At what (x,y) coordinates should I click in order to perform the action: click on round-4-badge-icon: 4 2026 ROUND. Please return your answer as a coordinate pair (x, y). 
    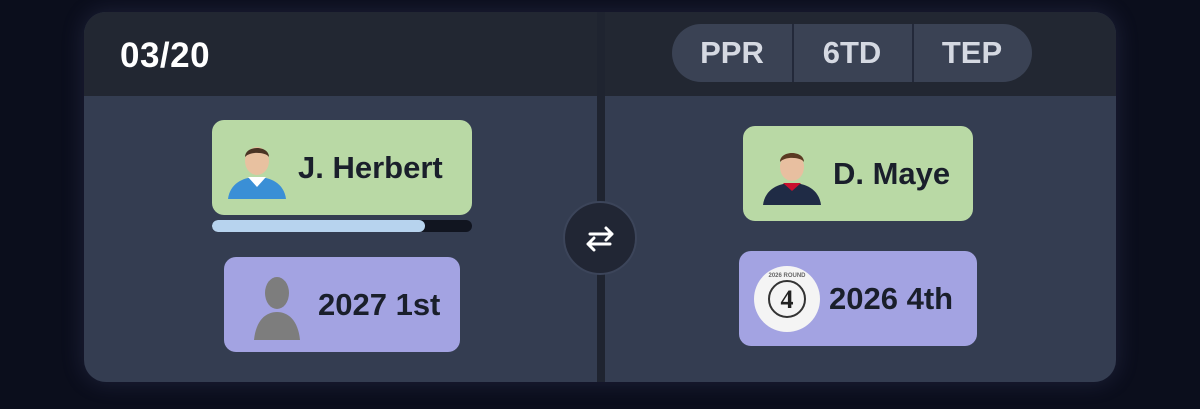
    Looking at the image, I should click on (787, 299).